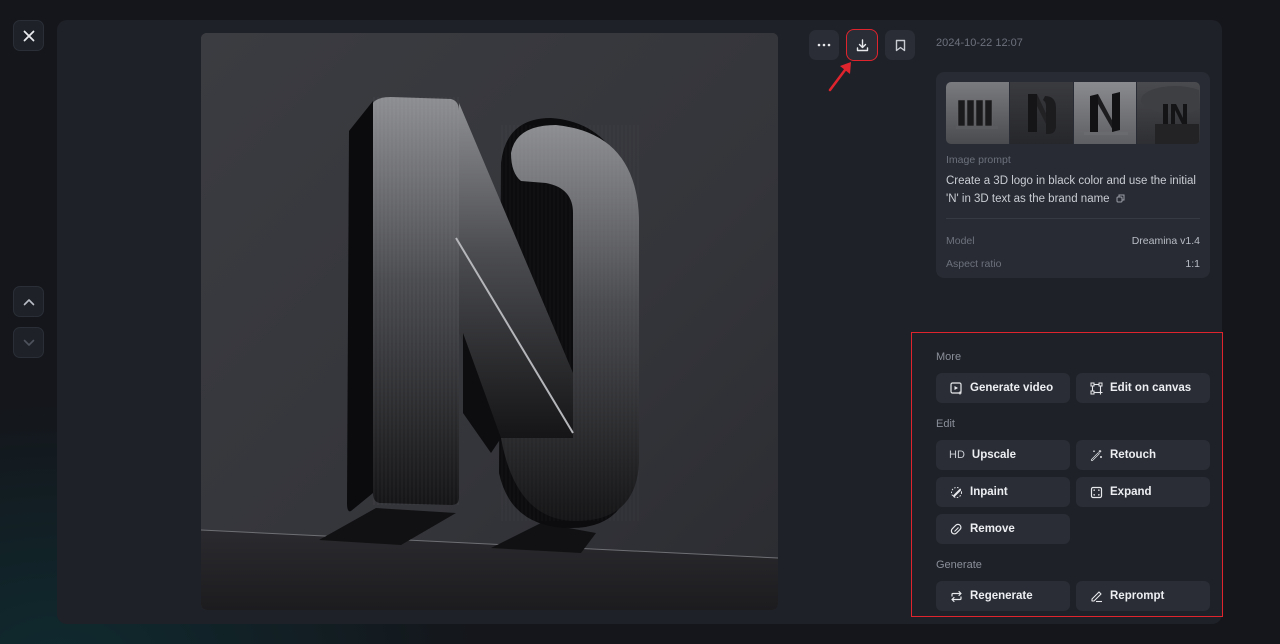 Image resolution: width=1280 pixels, height=644 pixels. I want to click on expand-button: Expand, so click(1143, 492).